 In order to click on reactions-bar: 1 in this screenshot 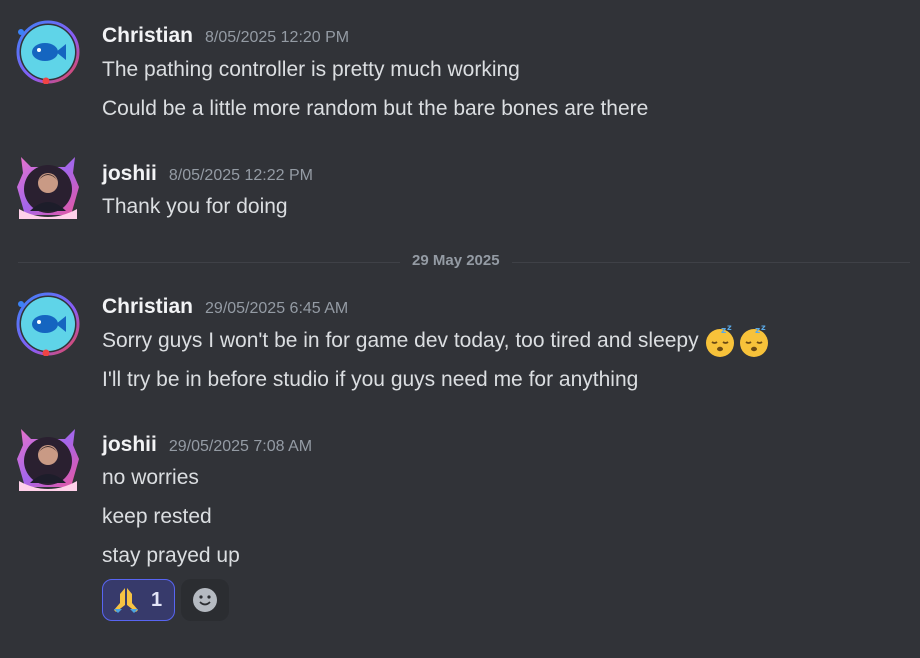, I will do `click(166, 600)`.